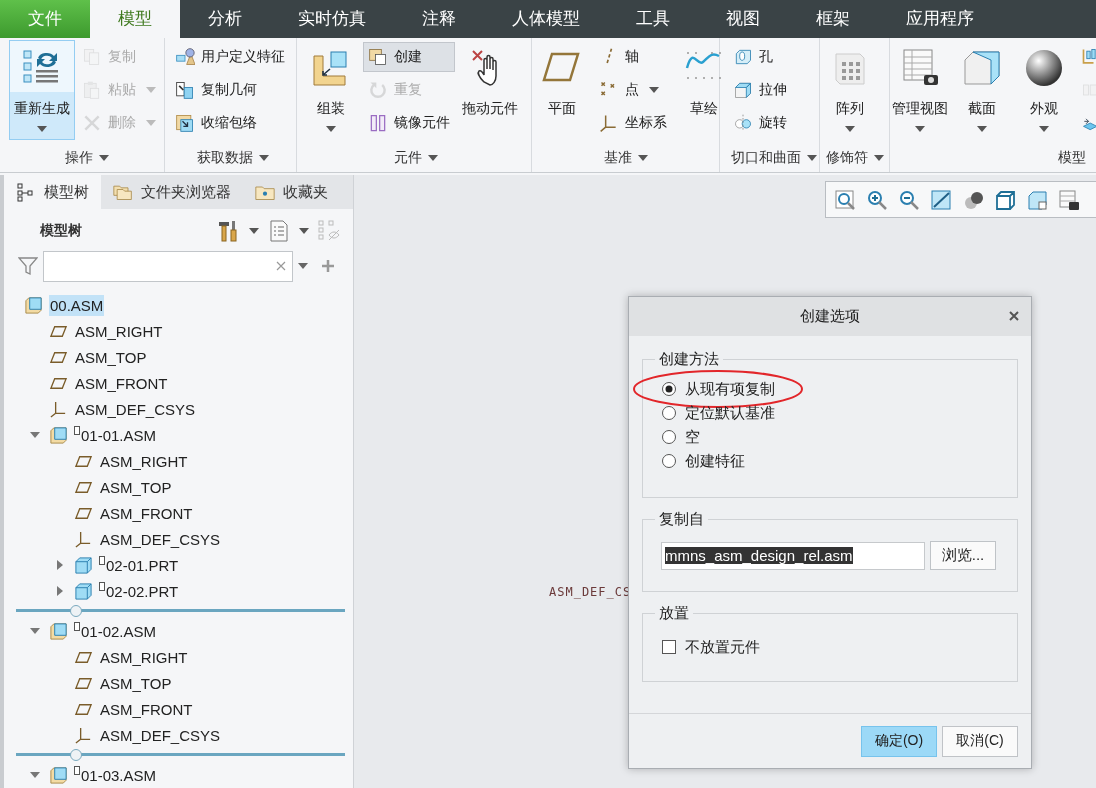  Describe the element at coordinates (845, 199) in the screenshot. I see `zoom-fit-icon` at that location.